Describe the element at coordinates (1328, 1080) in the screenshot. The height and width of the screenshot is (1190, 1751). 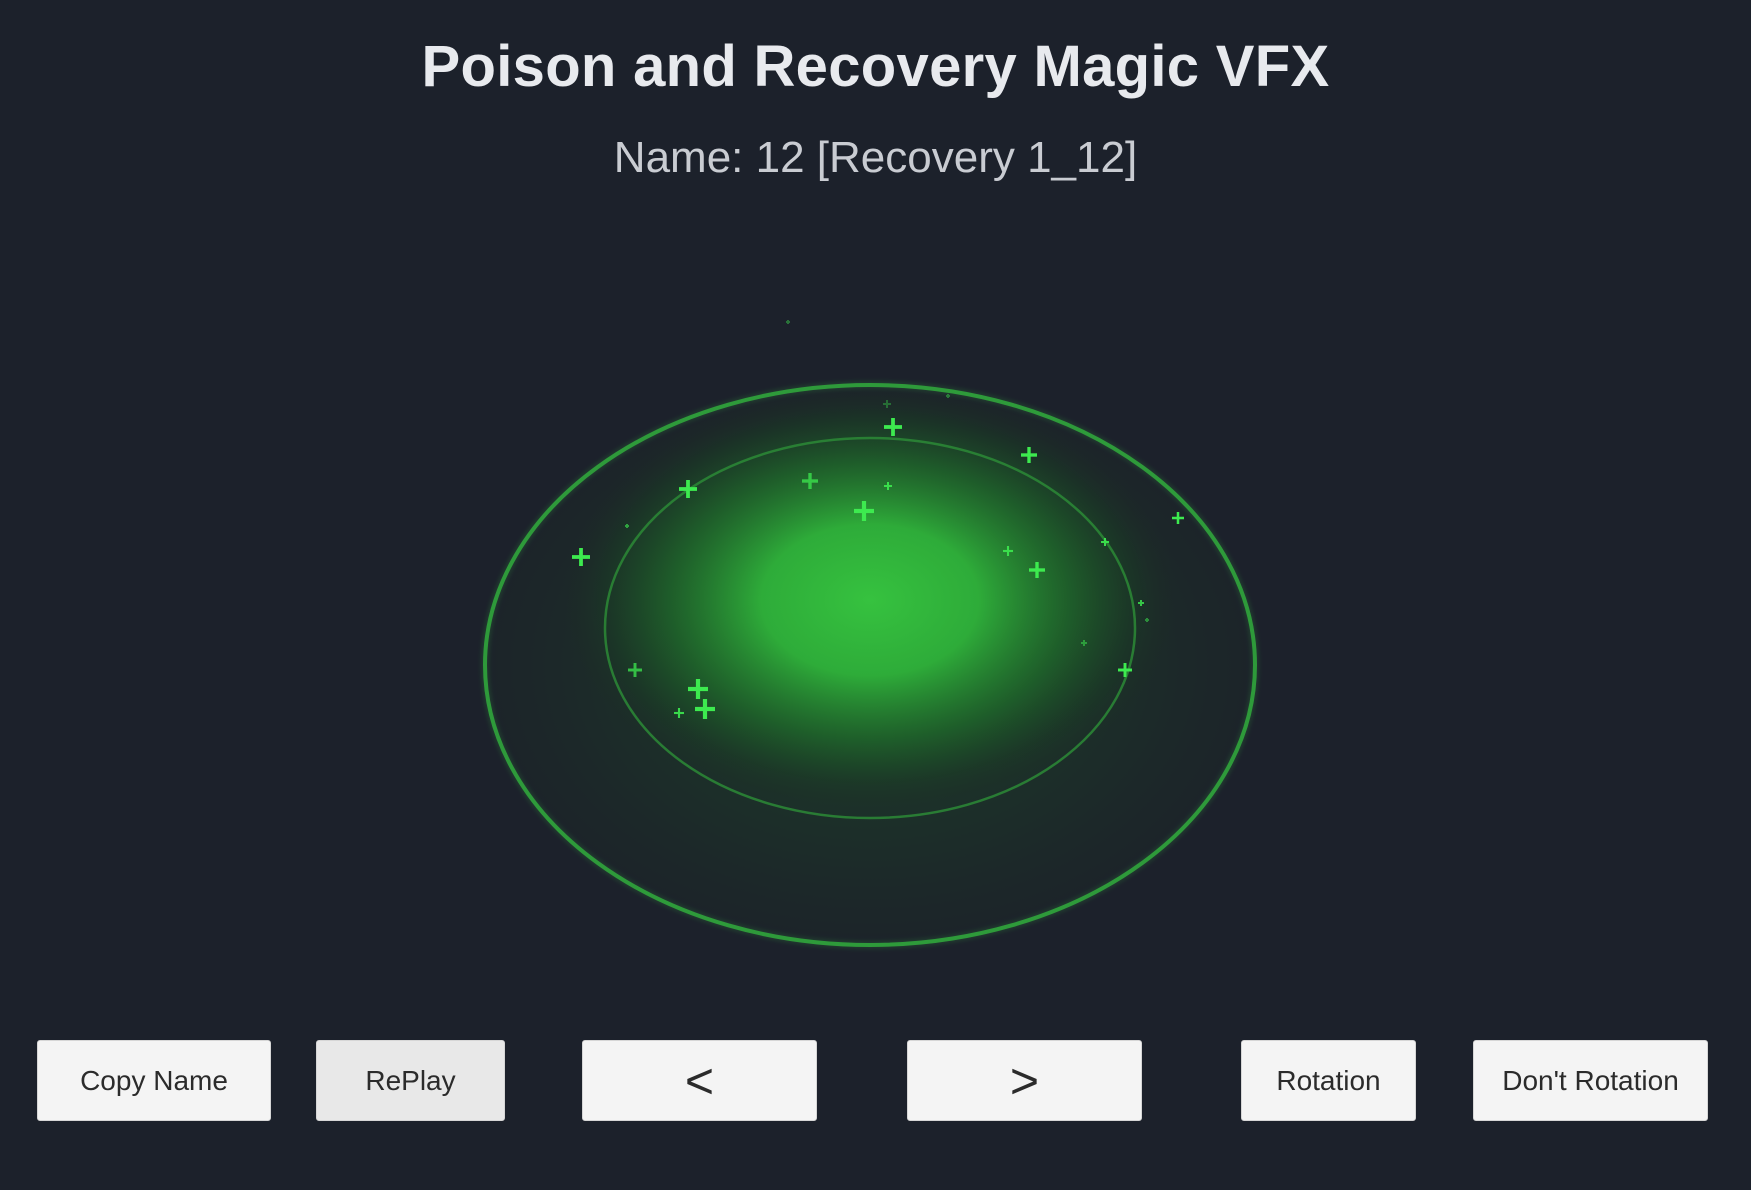
I see `rotation-button: Rotation` at that location.